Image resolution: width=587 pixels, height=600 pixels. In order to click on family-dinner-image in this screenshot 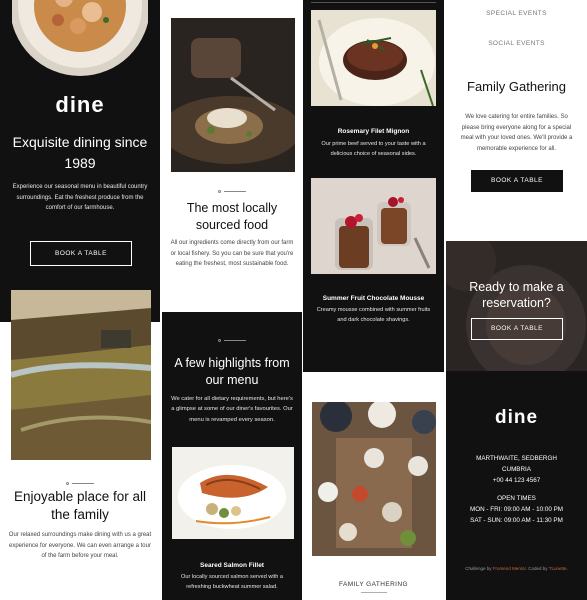, I will do `click(374, 479)`.